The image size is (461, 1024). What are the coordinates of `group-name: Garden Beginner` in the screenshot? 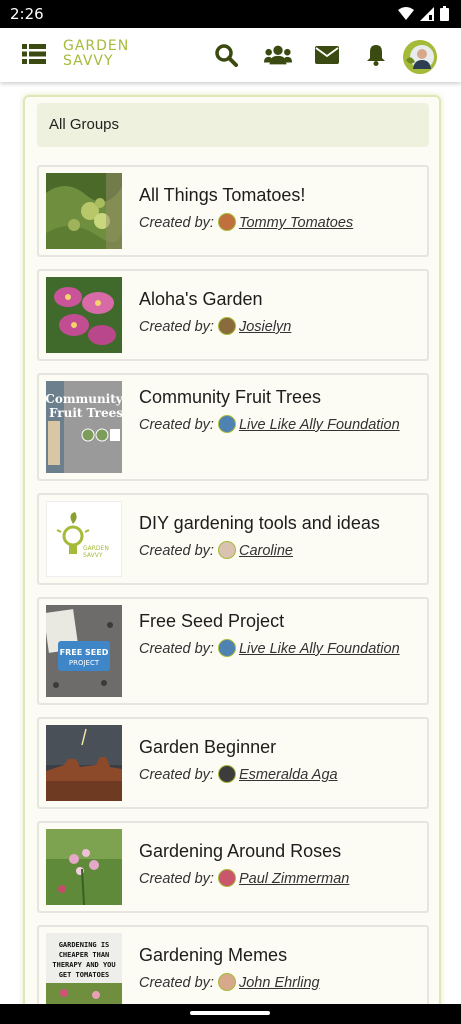 It's located at (207, 747).